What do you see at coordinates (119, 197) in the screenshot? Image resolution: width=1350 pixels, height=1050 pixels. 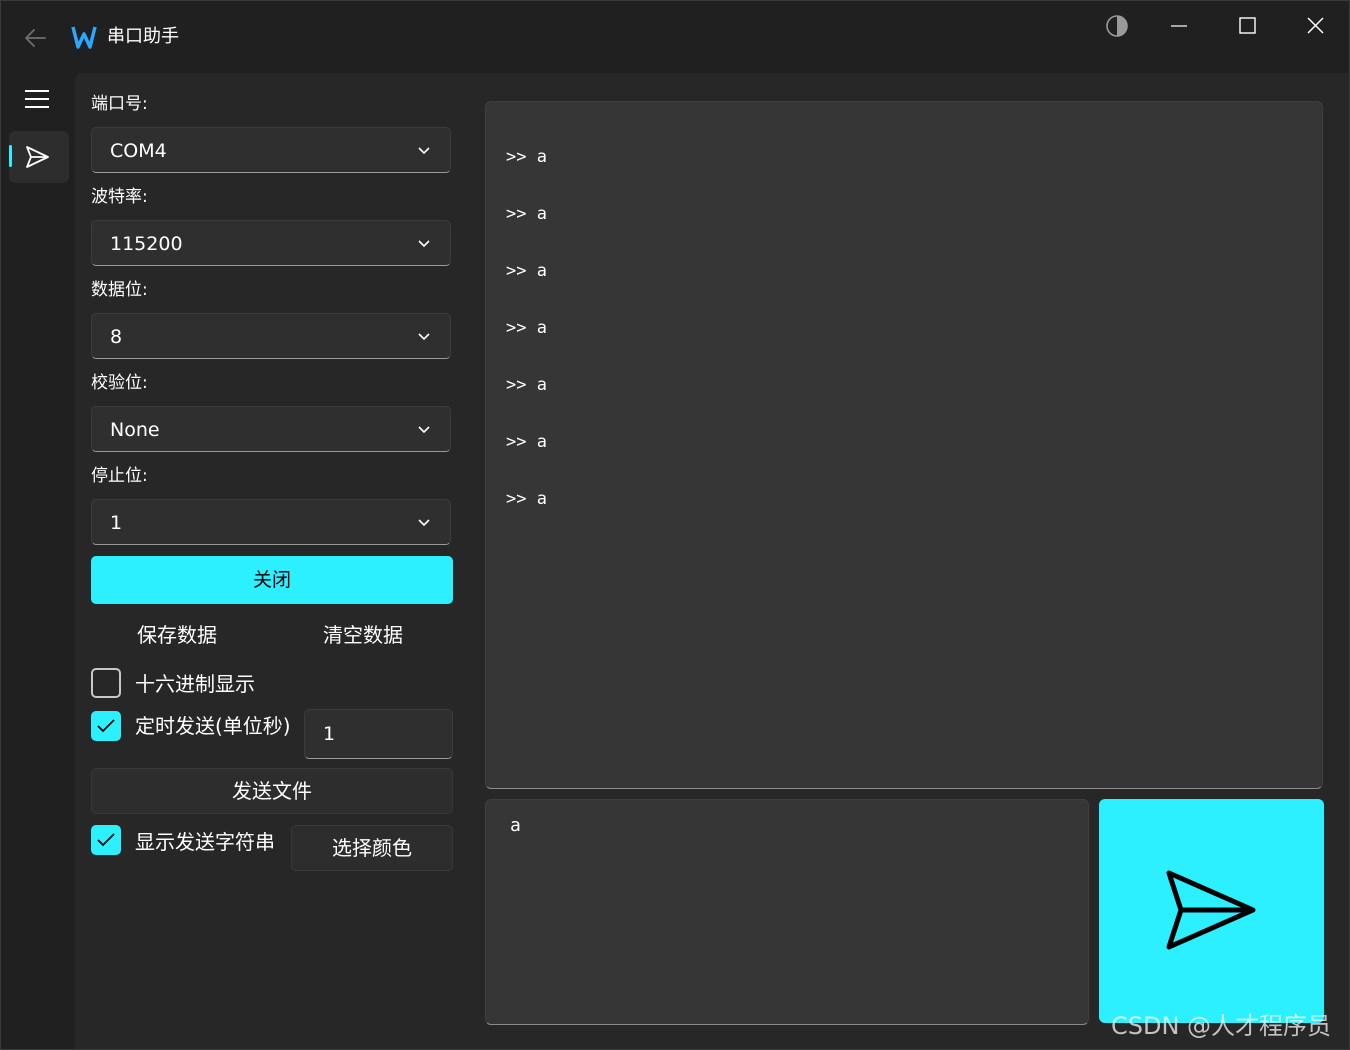 I see `baud-rate-label: 波特率:` at bounding box center [119, 197].